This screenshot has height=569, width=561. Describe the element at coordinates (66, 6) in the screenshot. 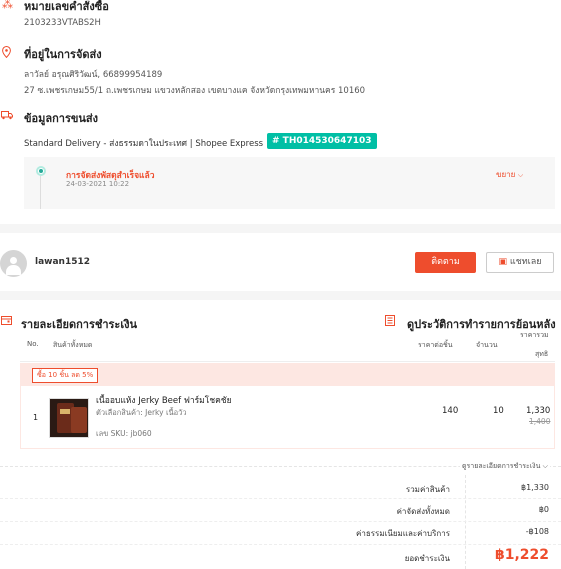

I see `order-number-title: หมายเลขคำสั่งซื้อ` at that location.